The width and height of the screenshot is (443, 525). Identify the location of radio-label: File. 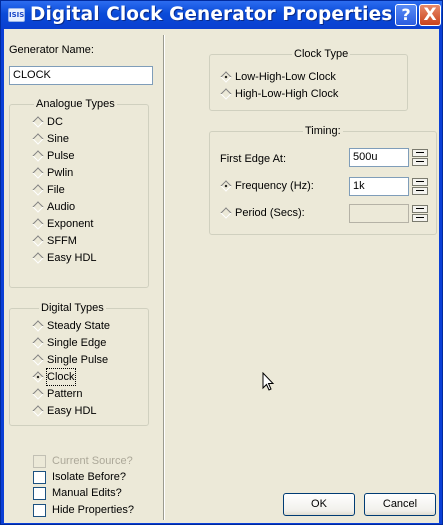
(56, 190).